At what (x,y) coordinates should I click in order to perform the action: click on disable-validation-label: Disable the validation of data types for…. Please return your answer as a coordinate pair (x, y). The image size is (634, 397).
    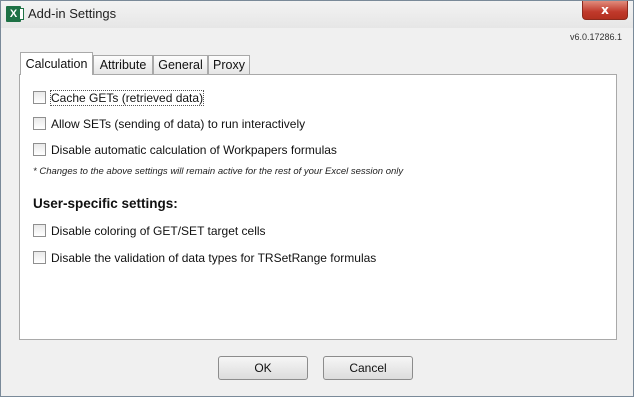
    Looking at the image, I should click on (213, 258).